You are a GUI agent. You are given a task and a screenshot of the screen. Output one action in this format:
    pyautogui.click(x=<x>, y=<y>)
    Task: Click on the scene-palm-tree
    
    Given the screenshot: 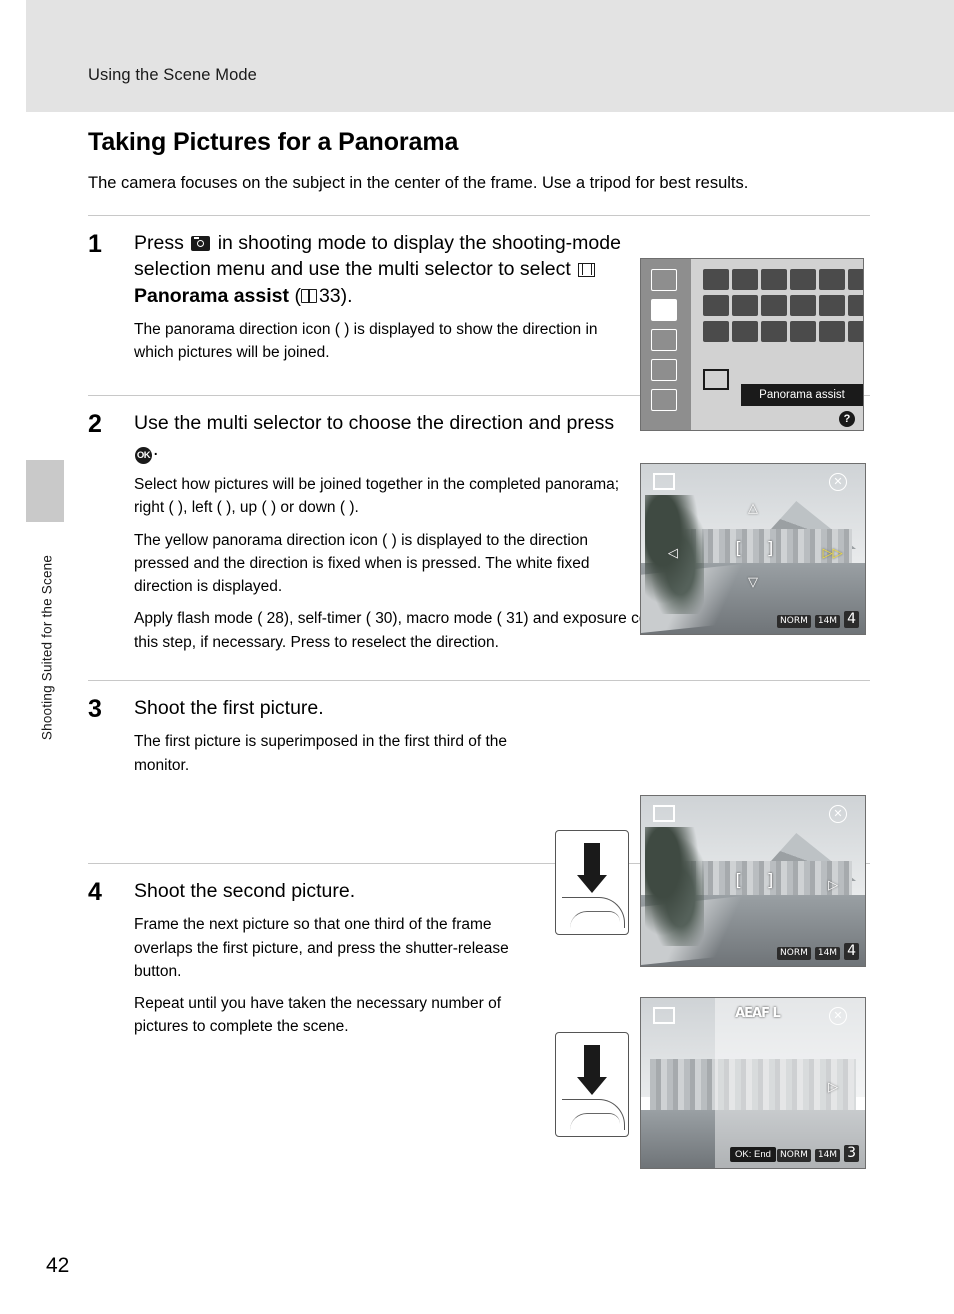 What is the action you would take?
    pyautogui.click(x=674, y=886)
    